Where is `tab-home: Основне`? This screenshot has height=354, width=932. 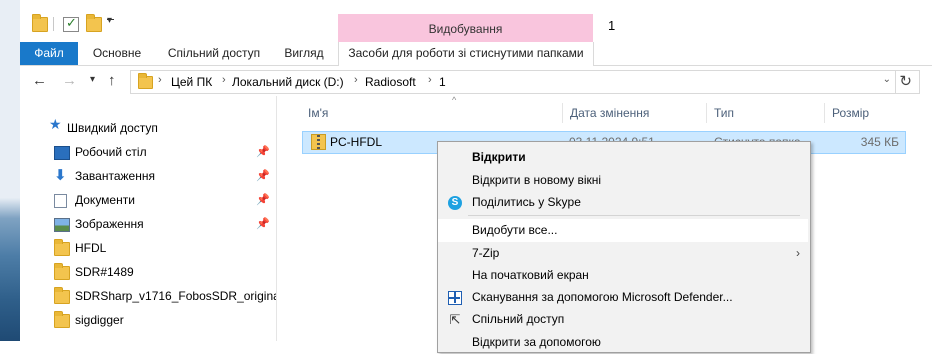 tab-home: Основне is located at coordinates (117, 53).